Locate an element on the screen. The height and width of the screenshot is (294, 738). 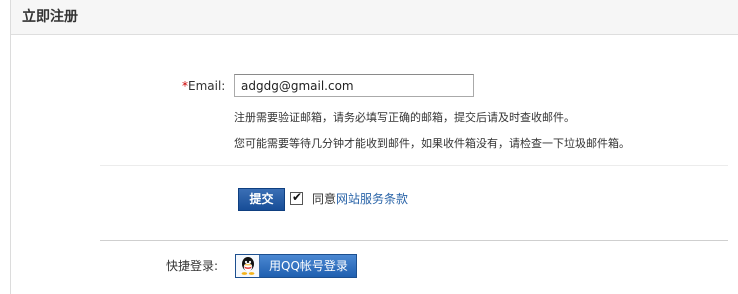
submit-button: 提交 is located at coordinates (261, 199).